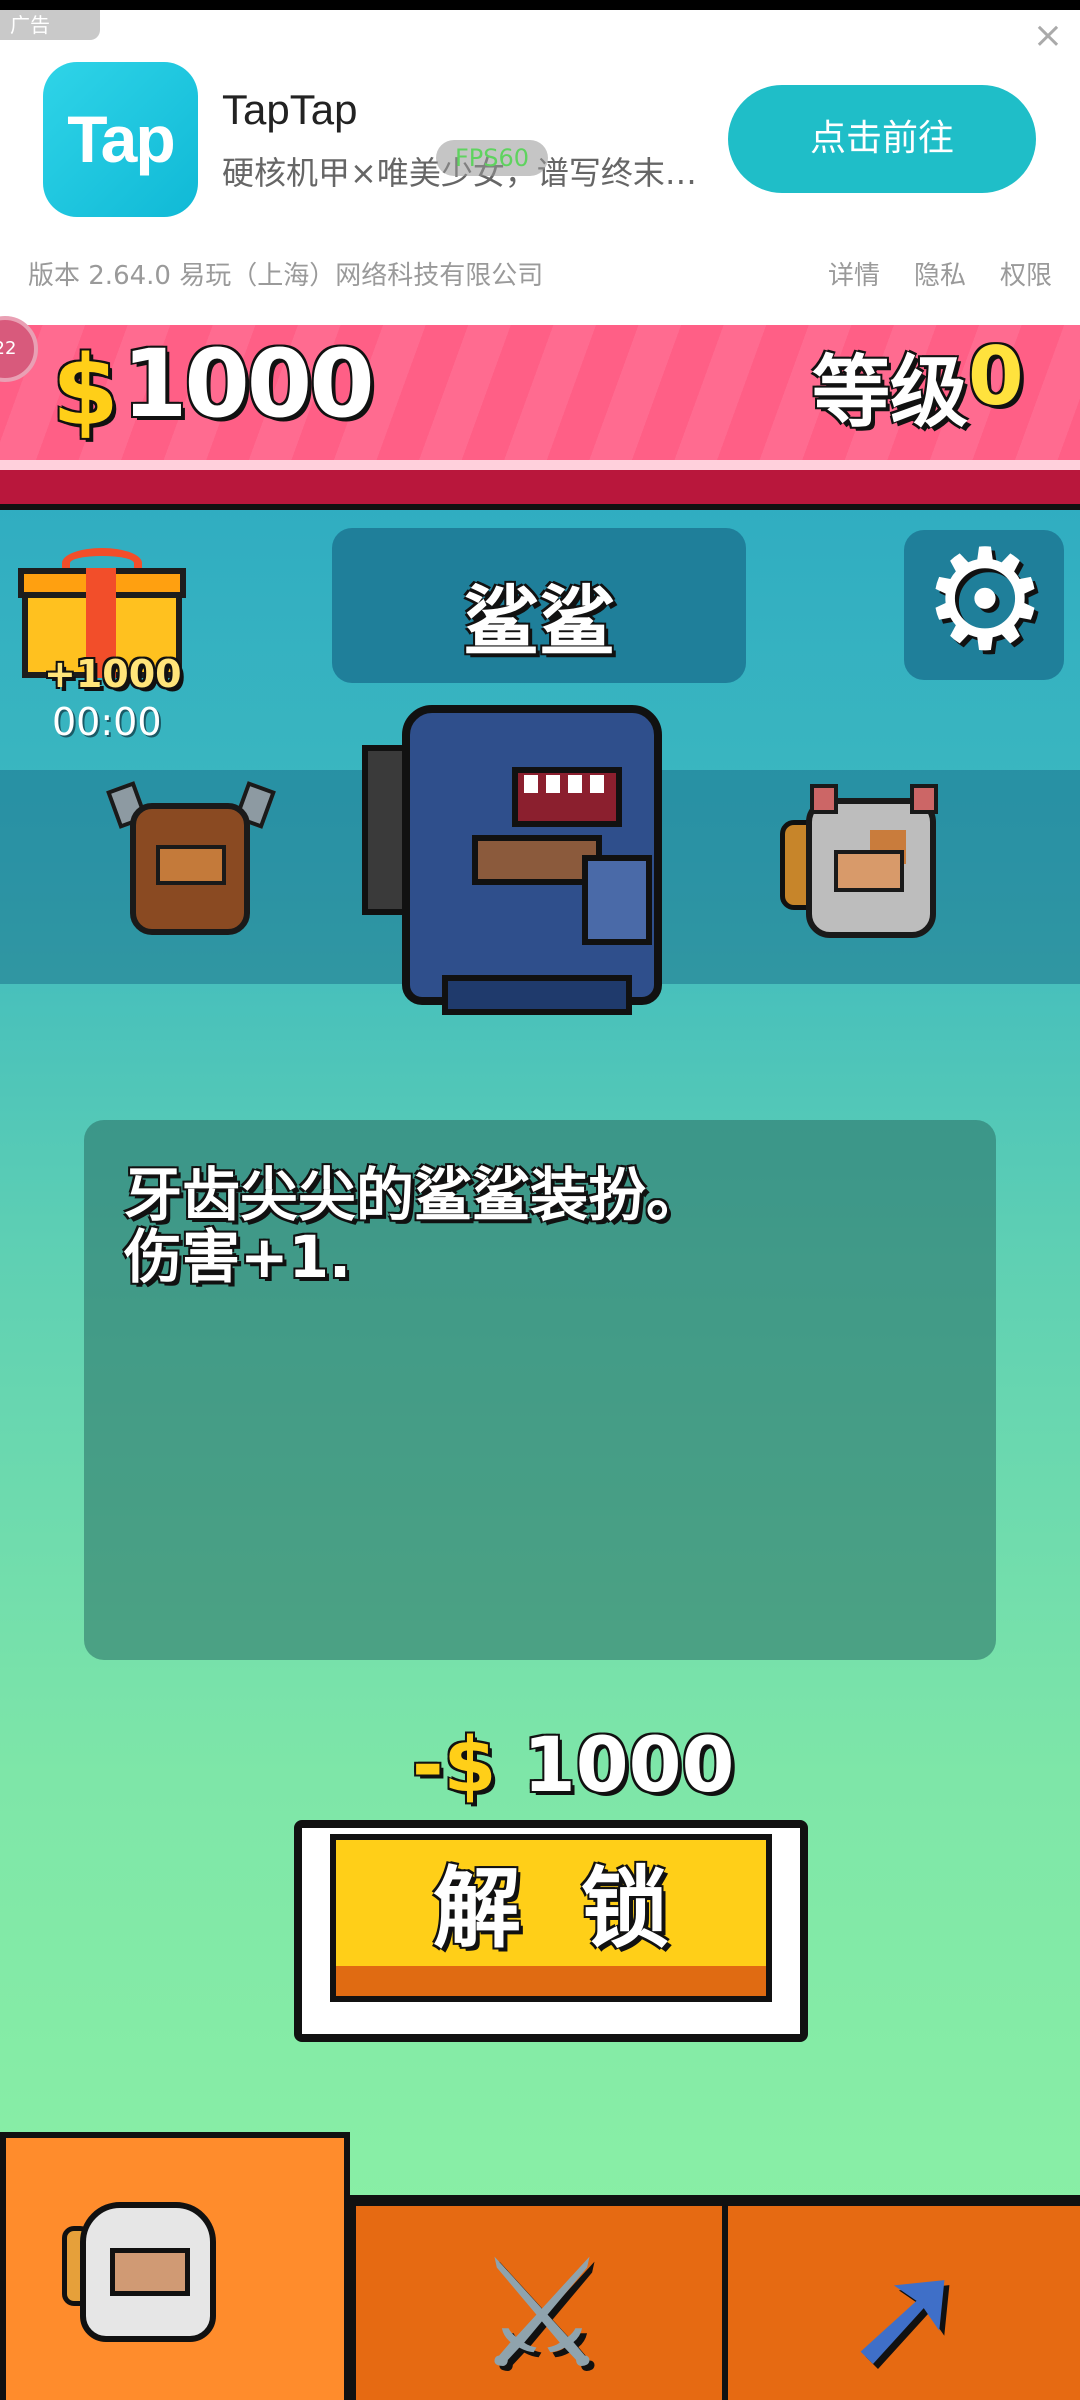  What do you see at coordinates (539, 621) in the screenshot?
I see `character-name: 鲨鲨` at bounding box center [539, 621].